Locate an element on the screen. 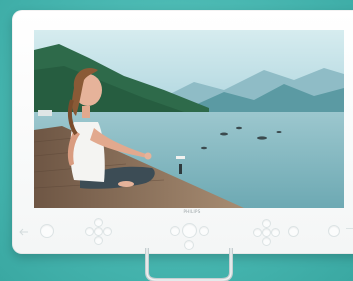 This screenshot has height=281, width=353. ok-button-icon is located at coordinates (189, 230).